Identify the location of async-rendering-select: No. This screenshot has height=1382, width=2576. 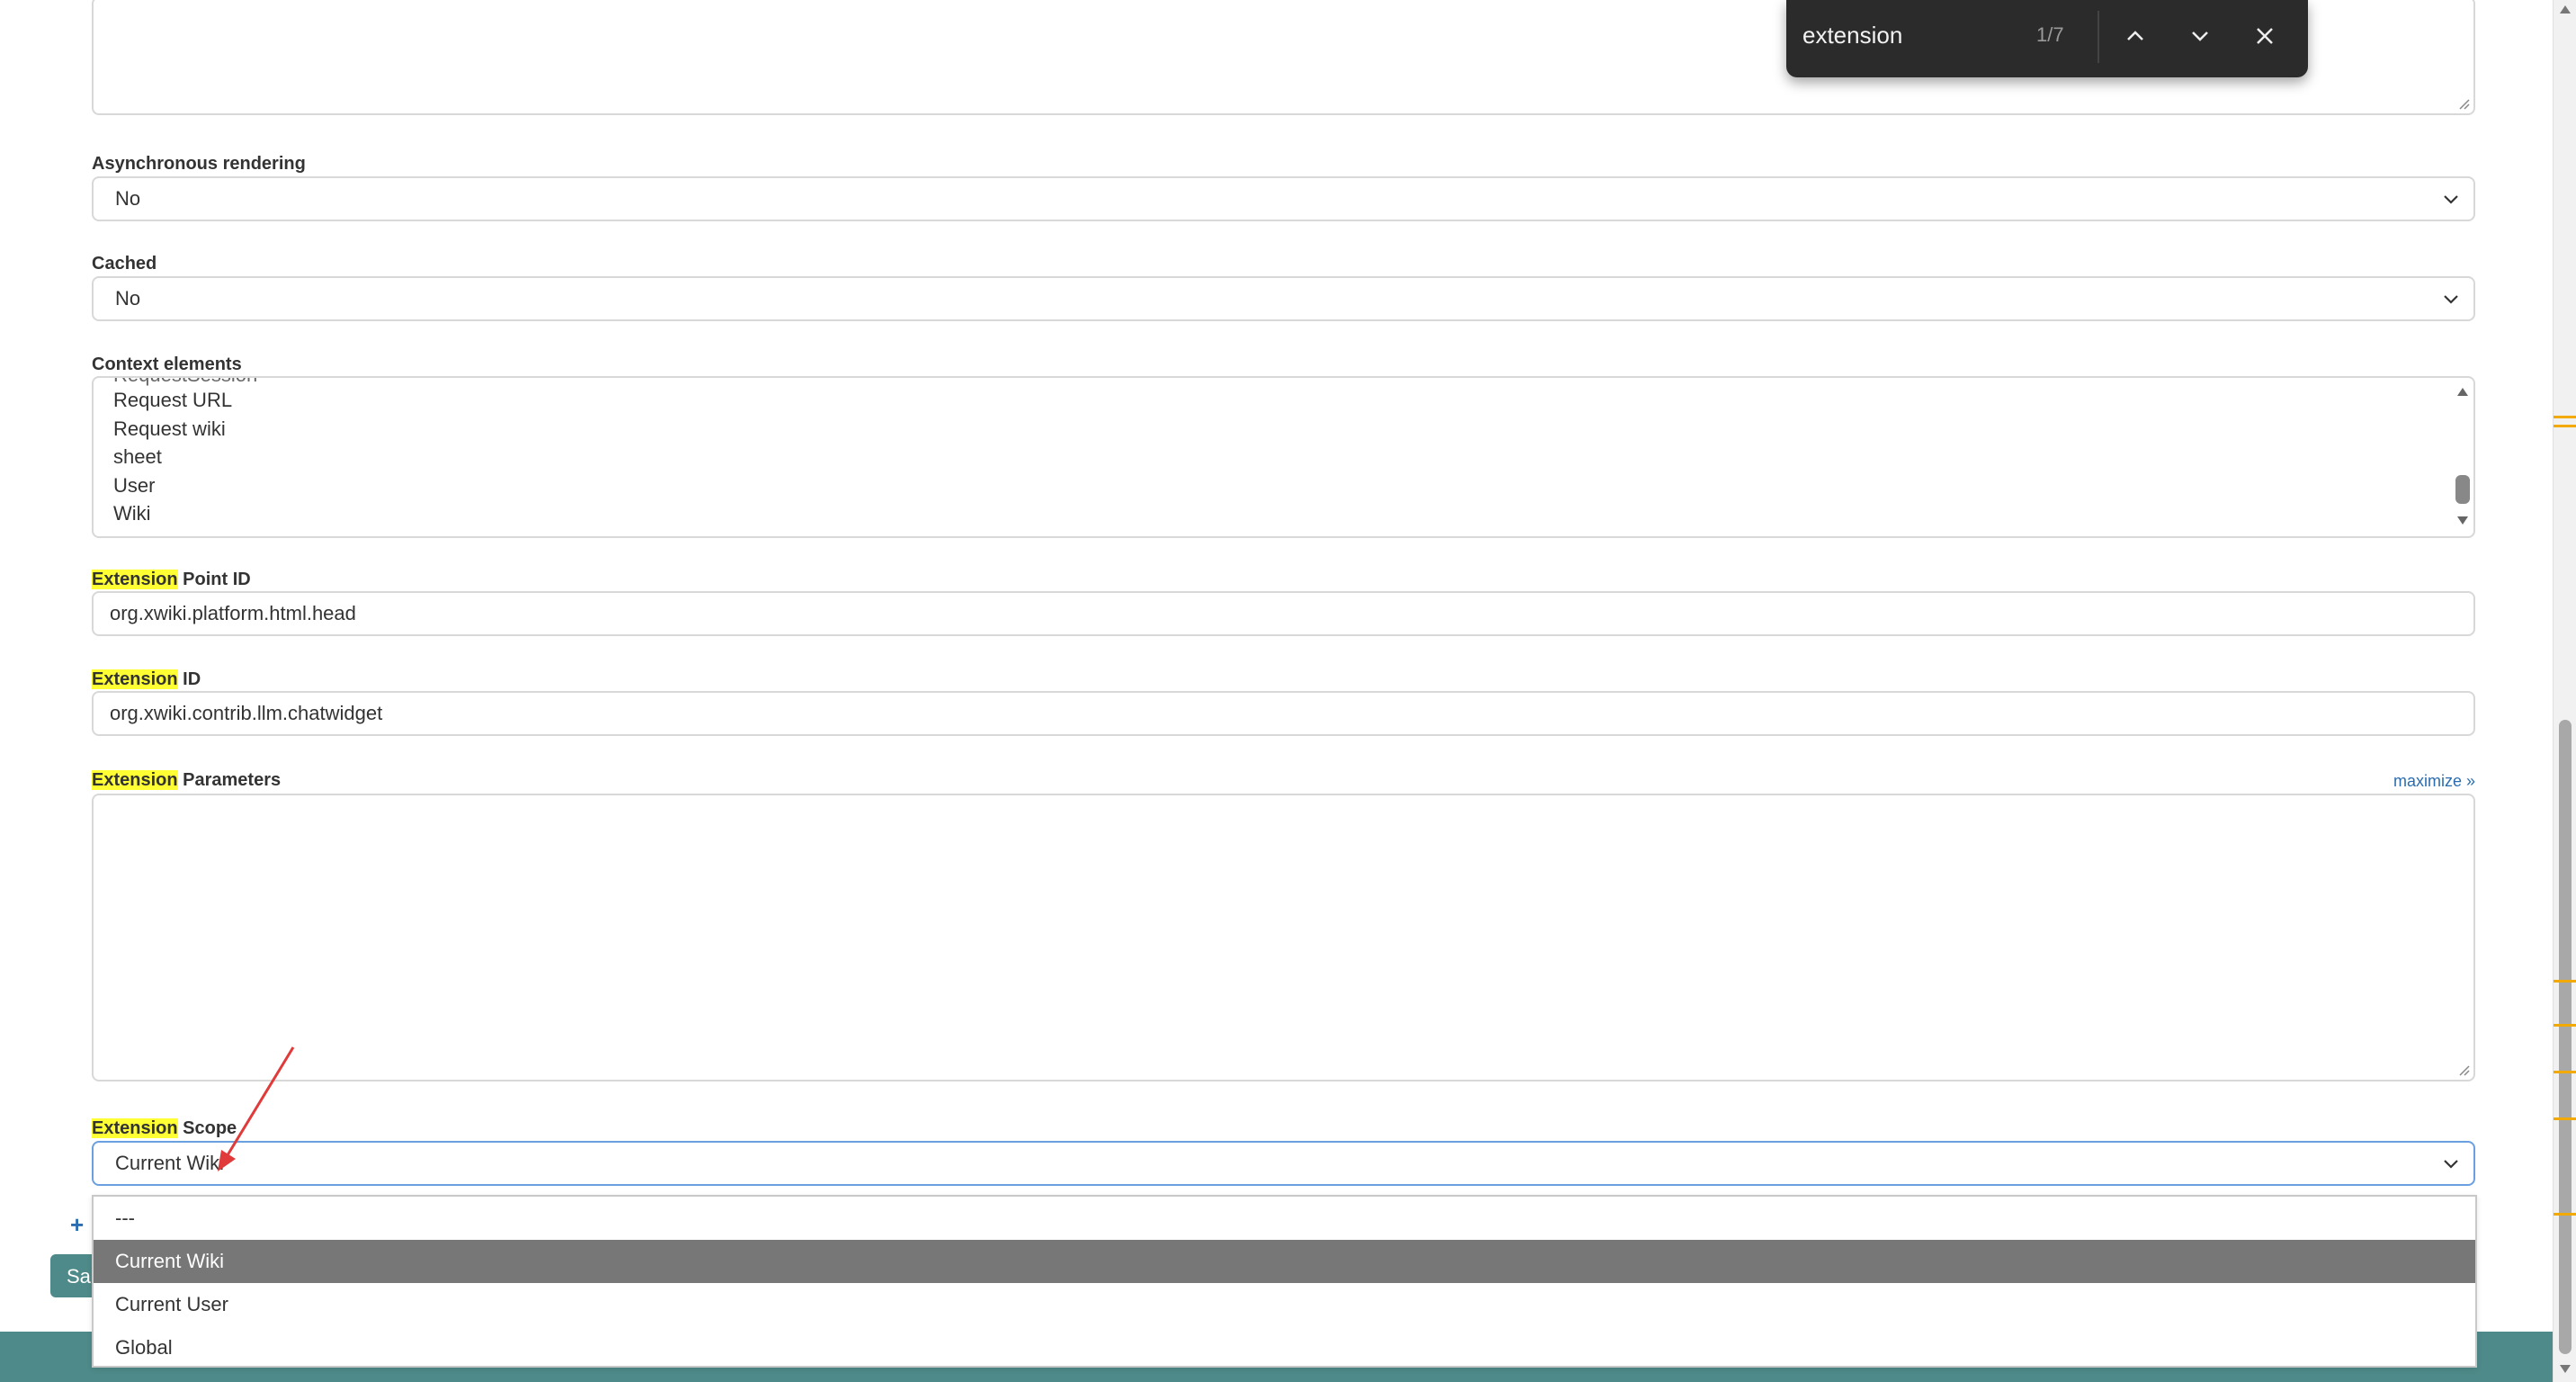
(1283, 199).